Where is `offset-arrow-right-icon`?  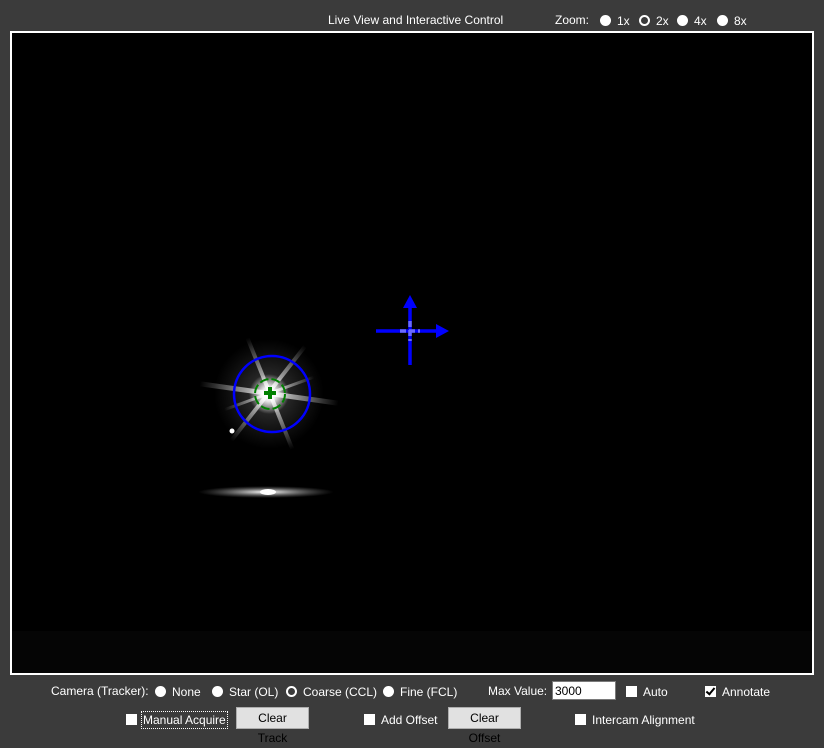
offset-arrow-right-icon is located at coordinates (442, 331).